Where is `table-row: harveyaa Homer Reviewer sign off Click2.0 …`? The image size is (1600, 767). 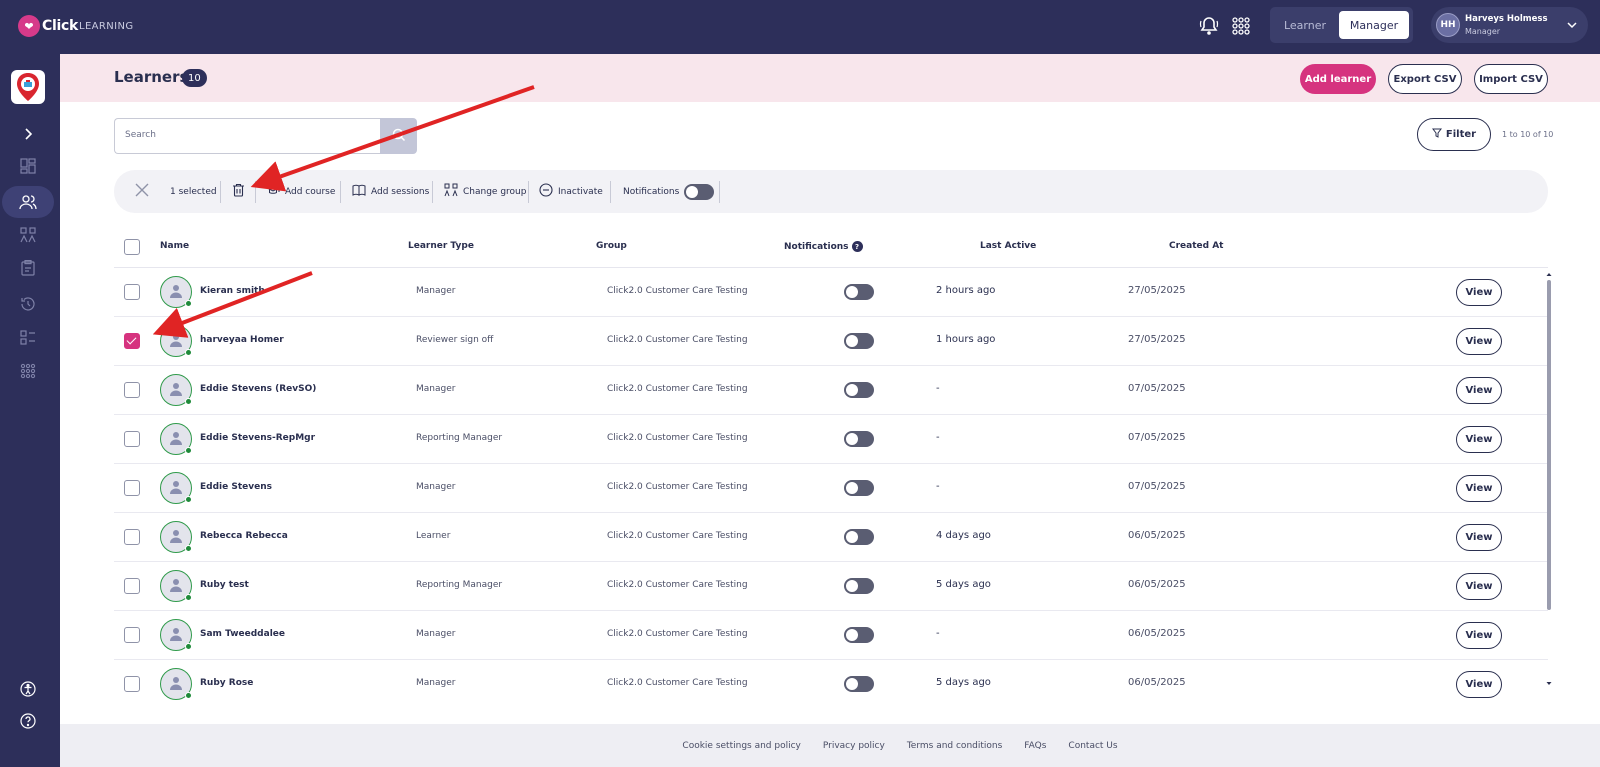 table-row: harveyaa Homer Reviewer sign off Click2.0 … is located at coordinates (831, 341).